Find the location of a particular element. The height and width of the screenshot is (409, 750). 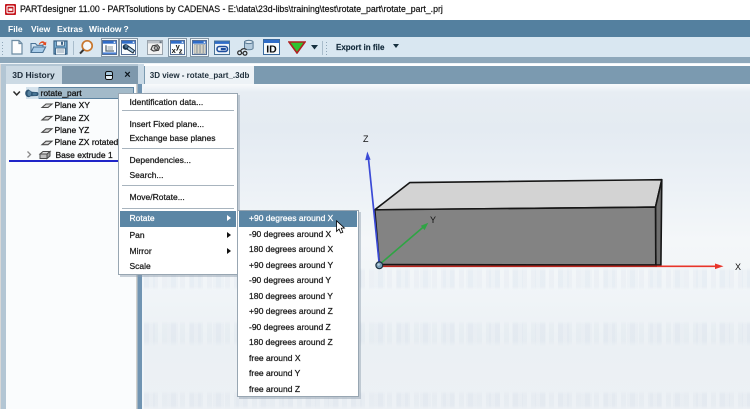

svg-text: Z is located at coordinates (366, 139).